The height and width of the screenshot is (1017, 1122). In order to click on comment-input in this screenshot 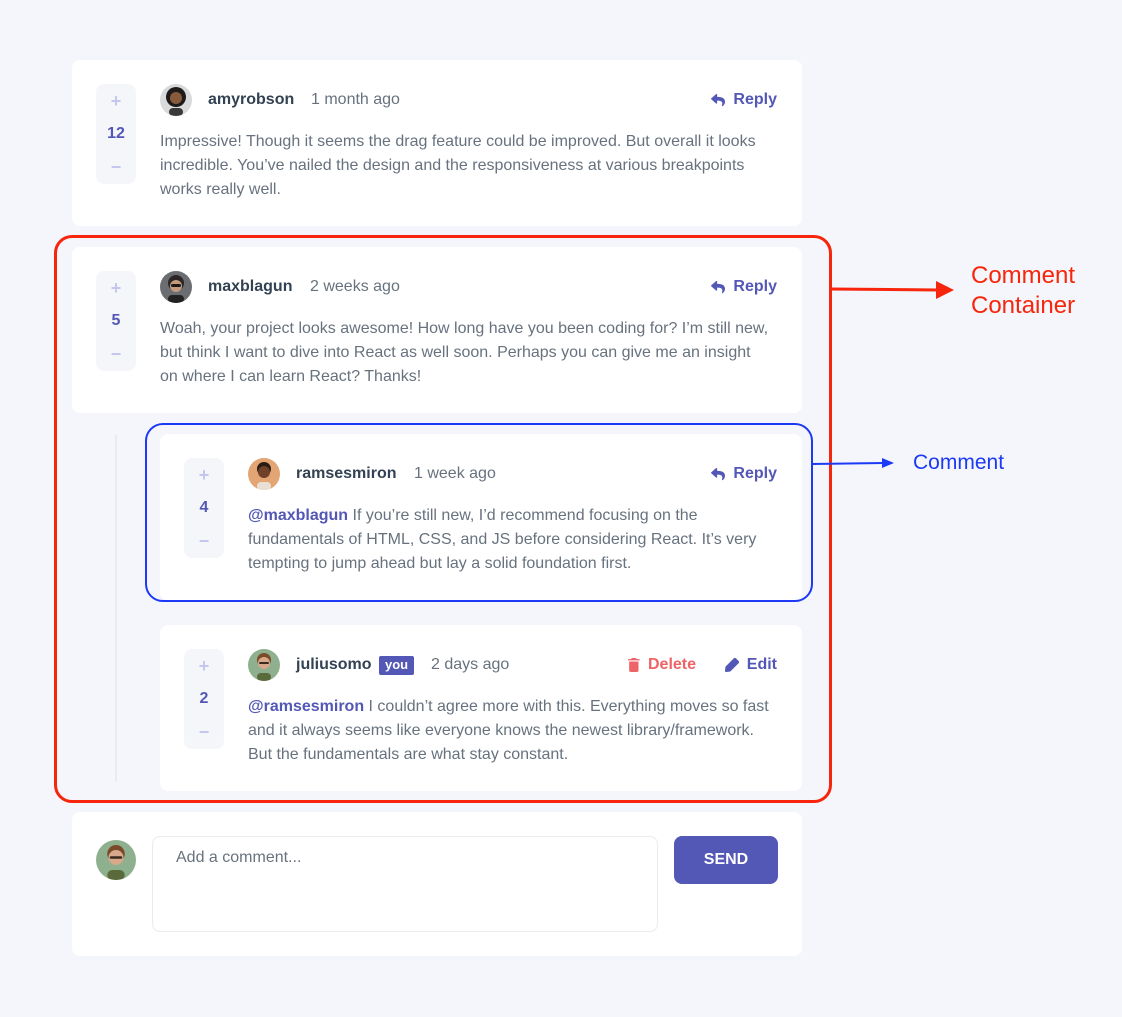, I will do `click(405, 884)`.